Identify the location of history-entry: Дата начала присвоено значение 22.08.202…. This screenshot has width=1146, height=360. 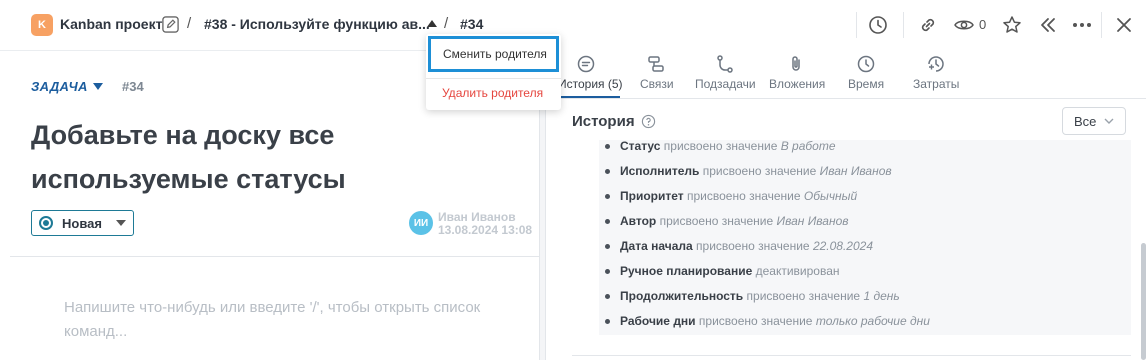
(864, 247).